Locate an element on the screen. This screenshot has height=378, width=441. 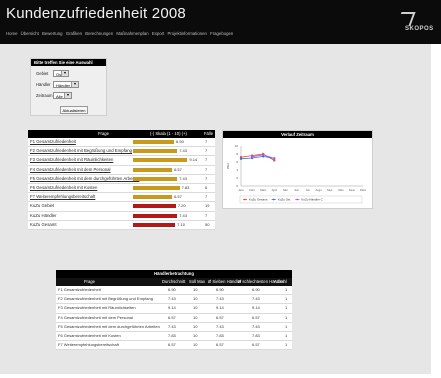
dealer-table-caption: Händlerbetrachtung is located at coordinates (174, 274).